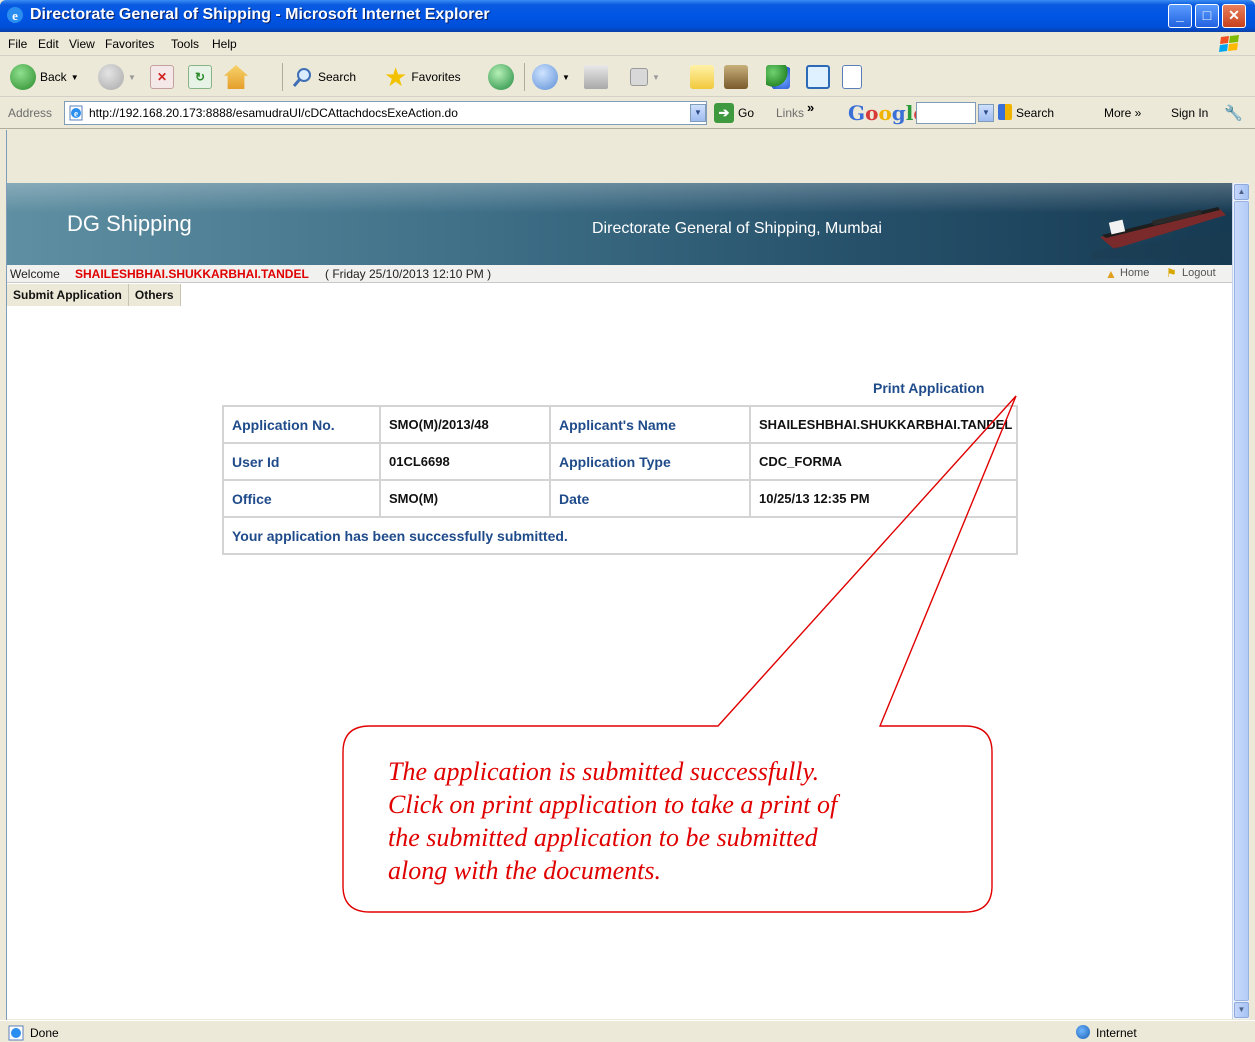 This screenshot has height=1042, width=1255. I want to click on menu-edit: Edit, so click(48, 44).